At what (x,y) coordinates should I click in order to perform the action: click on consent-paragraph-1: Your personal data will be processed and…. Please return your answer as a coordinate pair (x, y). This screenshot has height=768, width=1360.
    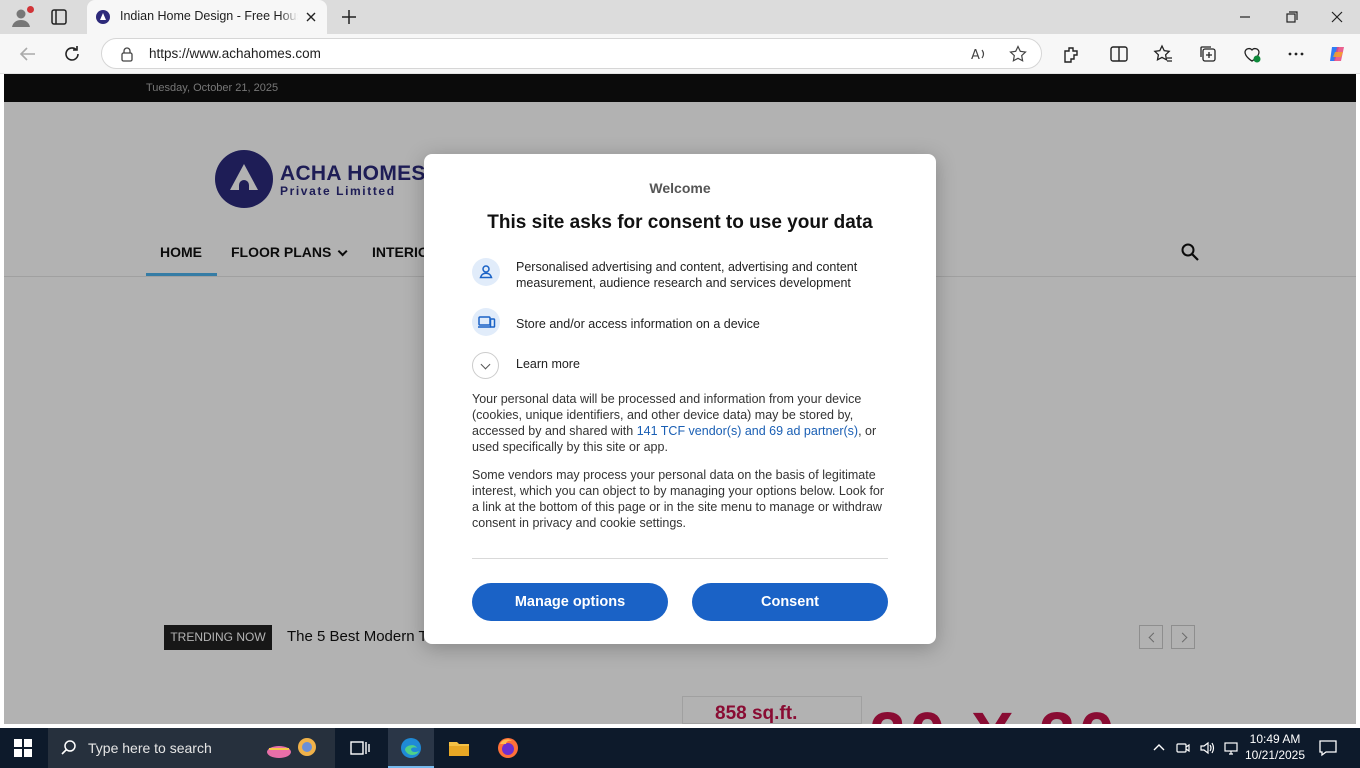
    Looking at the image, I should click on (680, 423).